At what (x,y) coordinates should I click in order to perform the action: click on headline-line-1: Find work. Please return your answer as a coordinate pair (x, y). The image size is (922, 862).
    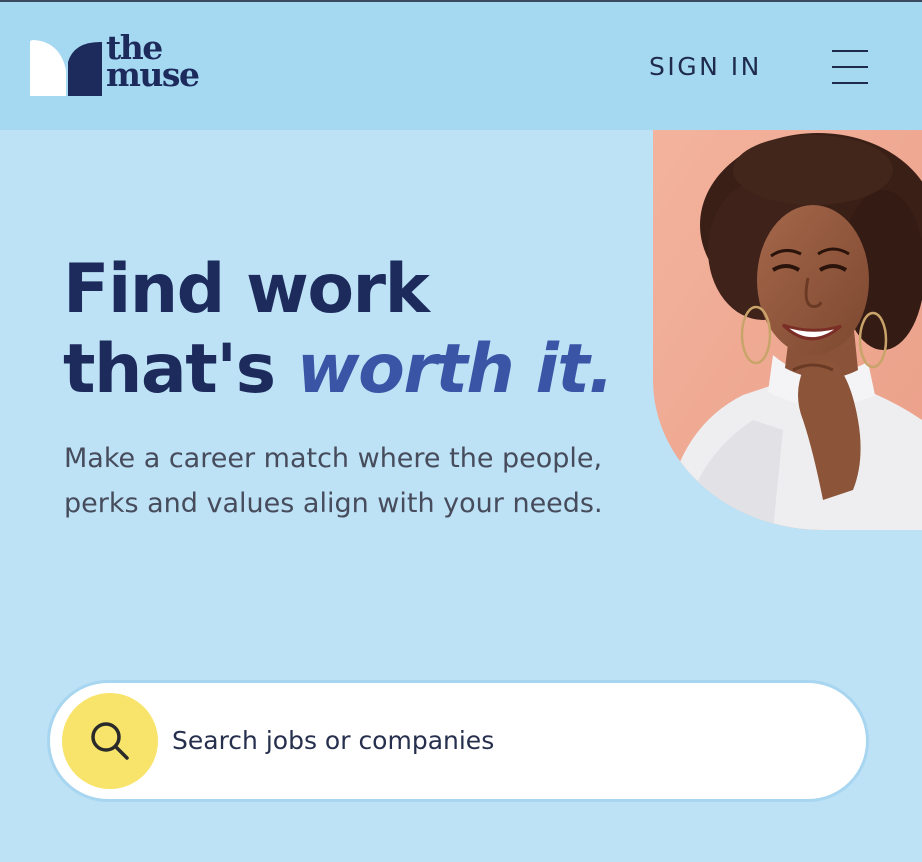
    Looking at the image, I should click on (246, 289).